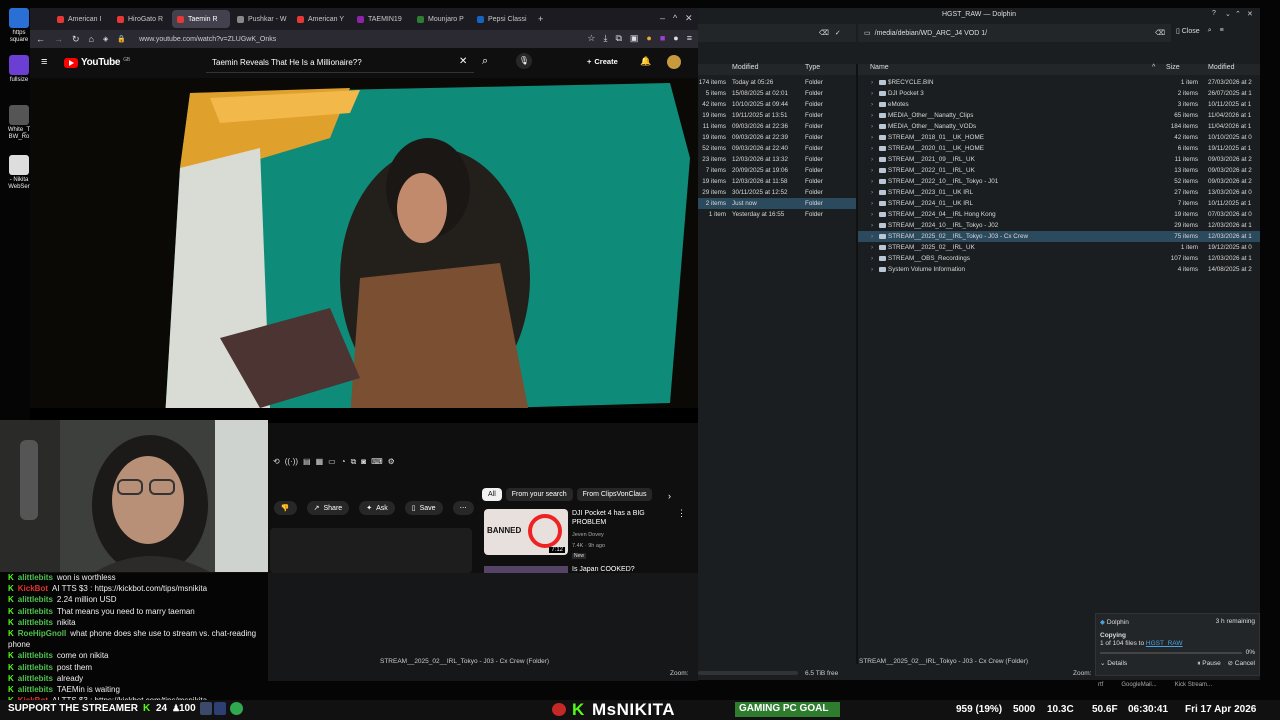 Image resolution: width=1280 pixels, height=720 pixels. What do you see at coordinates (662, 18) in the screenshot?
I see `minimize-icon: –` at bounding box center [662, 18].